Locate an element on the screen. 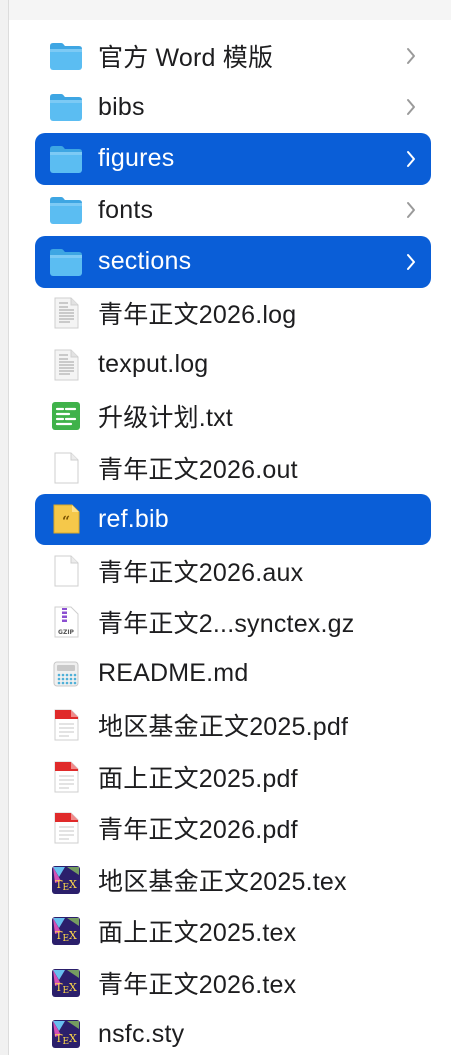 The image size is (451, 1055). svg-text: GZIP is located at coordinates (66, 632).